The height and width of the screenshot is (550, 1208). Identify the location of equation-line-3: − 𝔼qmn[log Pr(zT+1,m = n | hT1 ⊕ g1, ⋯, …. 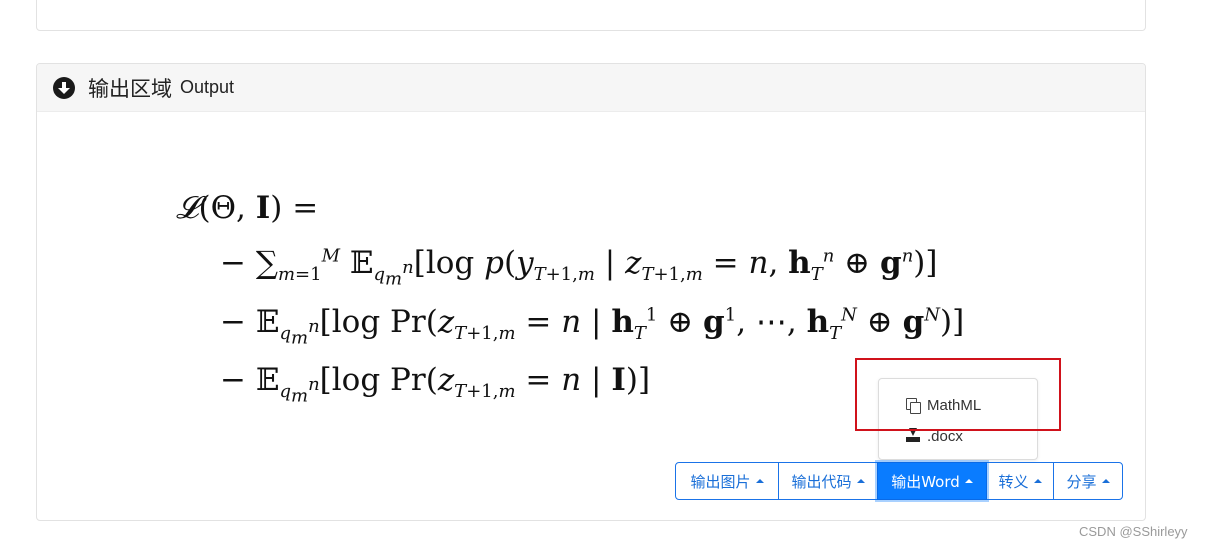
(592, 326).